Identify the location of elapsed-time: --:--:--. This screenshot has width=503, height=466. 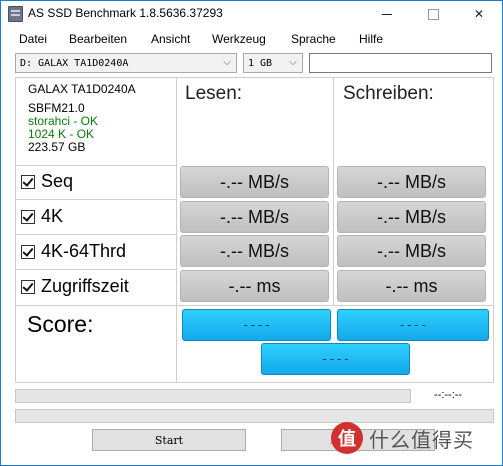
(448, 395).